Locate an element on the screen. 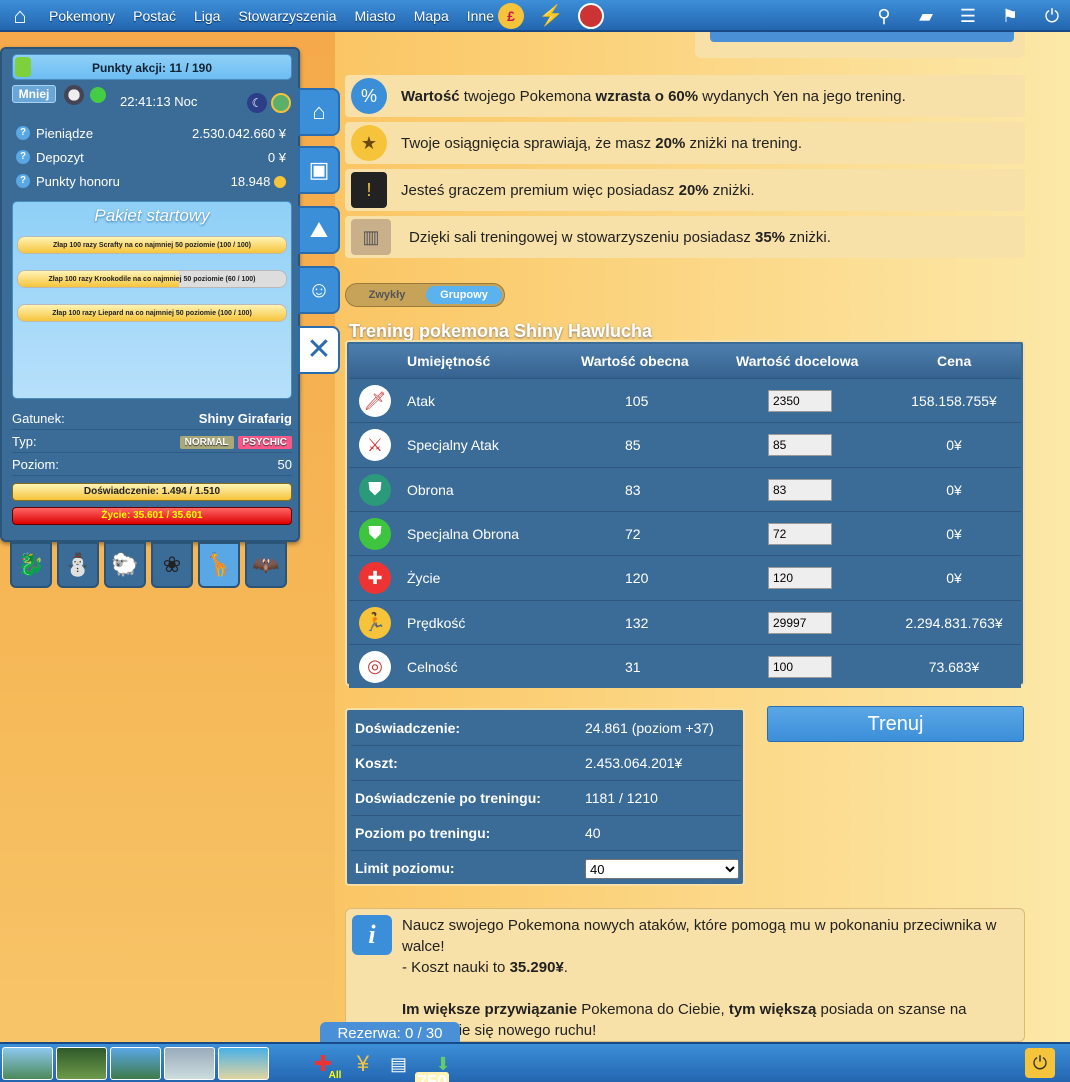 The height and width of the screenshot is (1082, 1070). clock: 22:41:13 Noc is located at coordinates (158, 101).